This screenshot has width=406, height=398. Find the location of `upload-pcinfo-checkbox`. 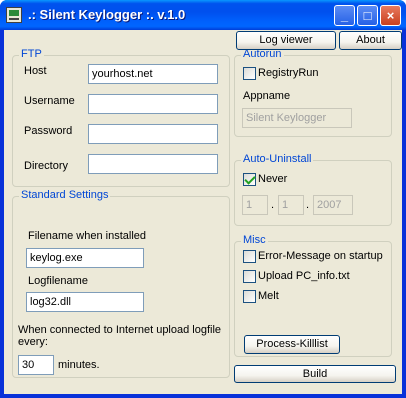

upload-pcinfo-checkbox is located at coordinates (249, 276).